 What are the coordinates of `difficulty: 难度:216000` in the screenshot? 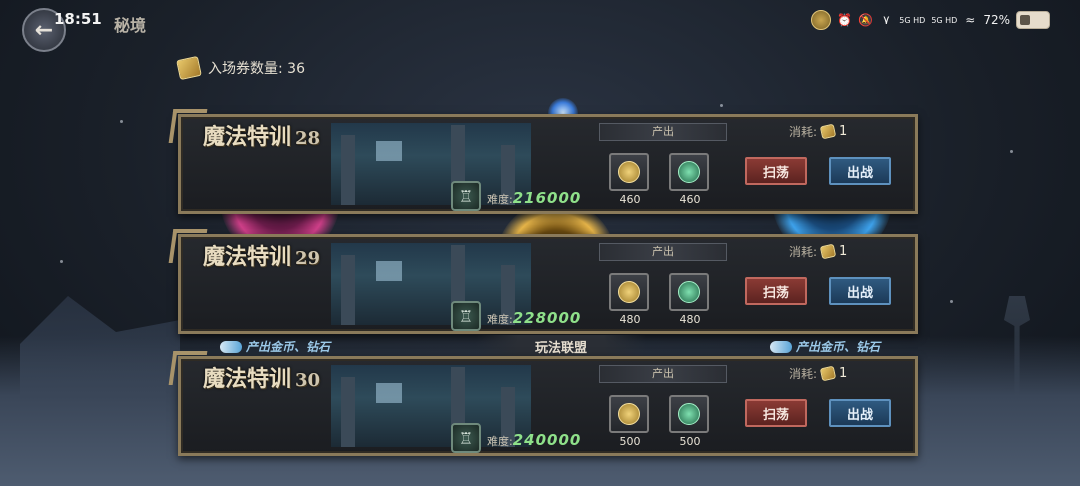 It's located at (534, 198).